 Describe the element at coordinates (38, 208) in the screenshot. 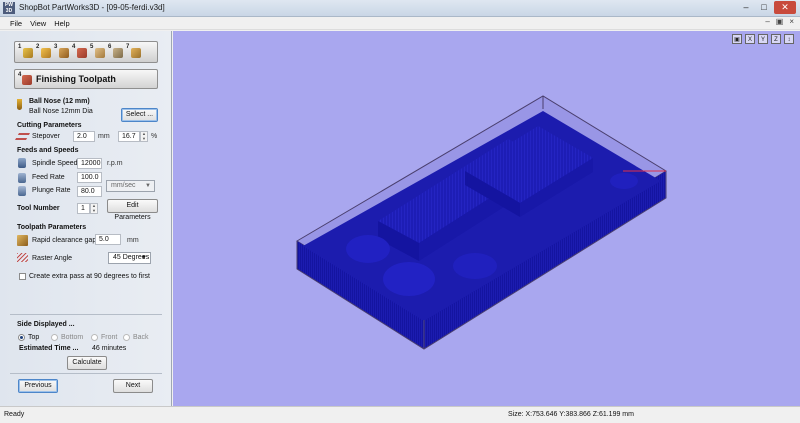

I see `tool-number-label: Tool Number` at that location.